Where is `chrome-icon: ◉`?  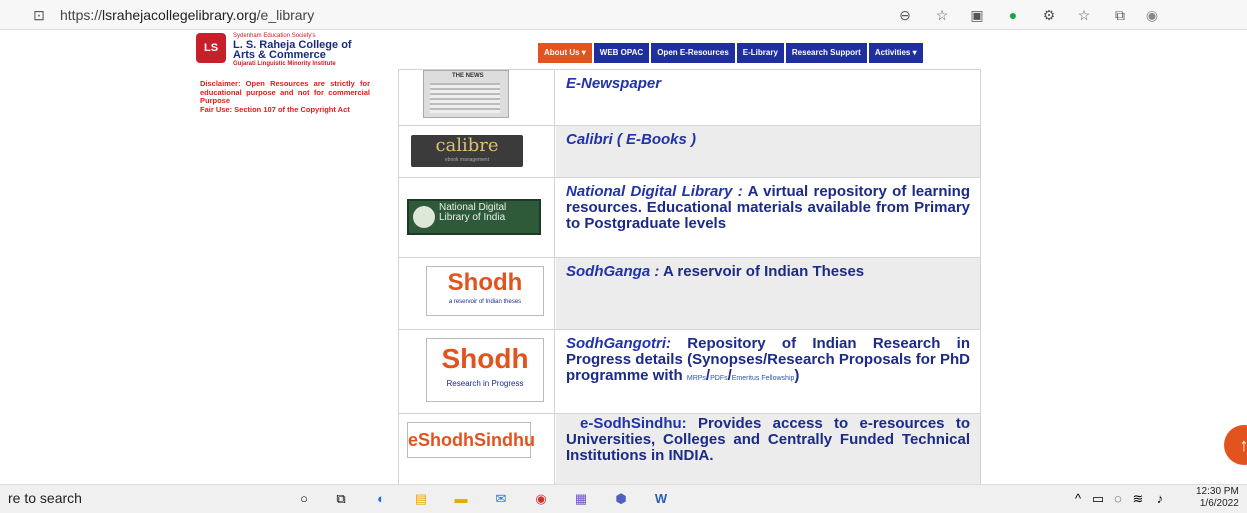 chrome-icon: ◉ is located at coordinates (541, 499).